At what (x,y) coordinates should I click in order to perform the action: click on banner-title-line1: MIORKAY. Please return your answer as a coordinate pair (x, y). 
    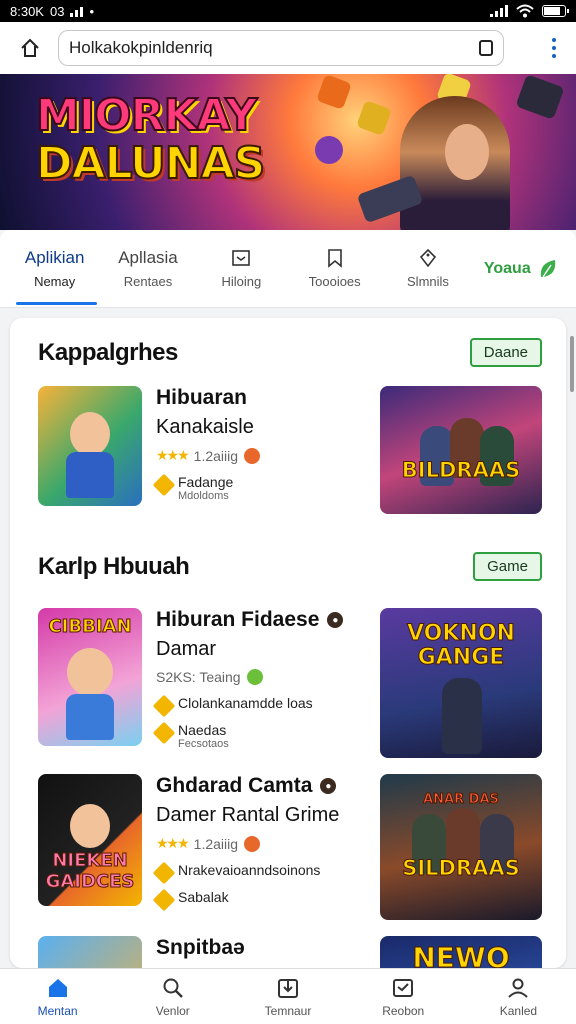
    Looking at the image, I should click on (146, 115).